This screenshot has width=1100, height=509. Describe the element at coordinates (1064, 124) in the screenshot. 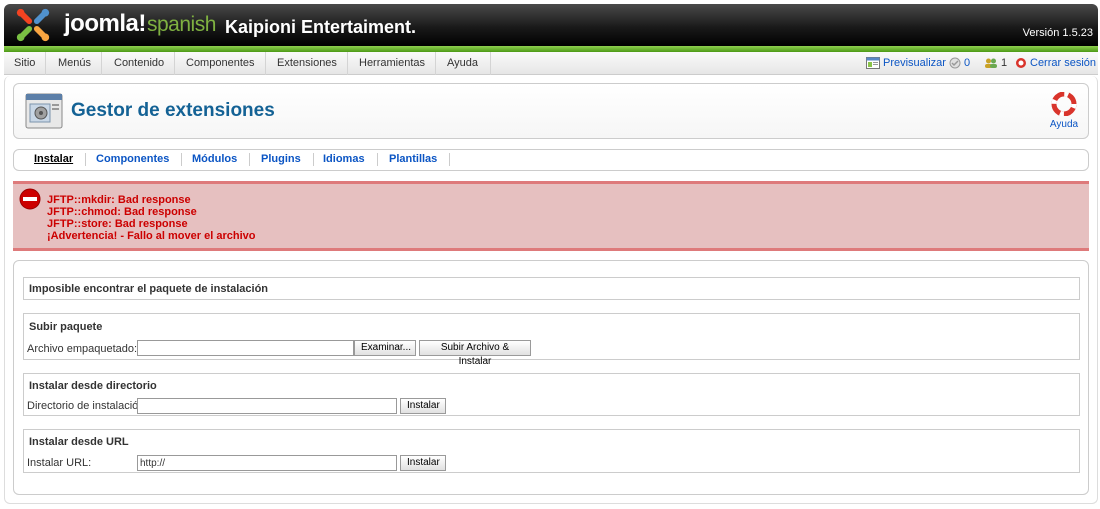

I see `help-label: Ayuda` at that location.